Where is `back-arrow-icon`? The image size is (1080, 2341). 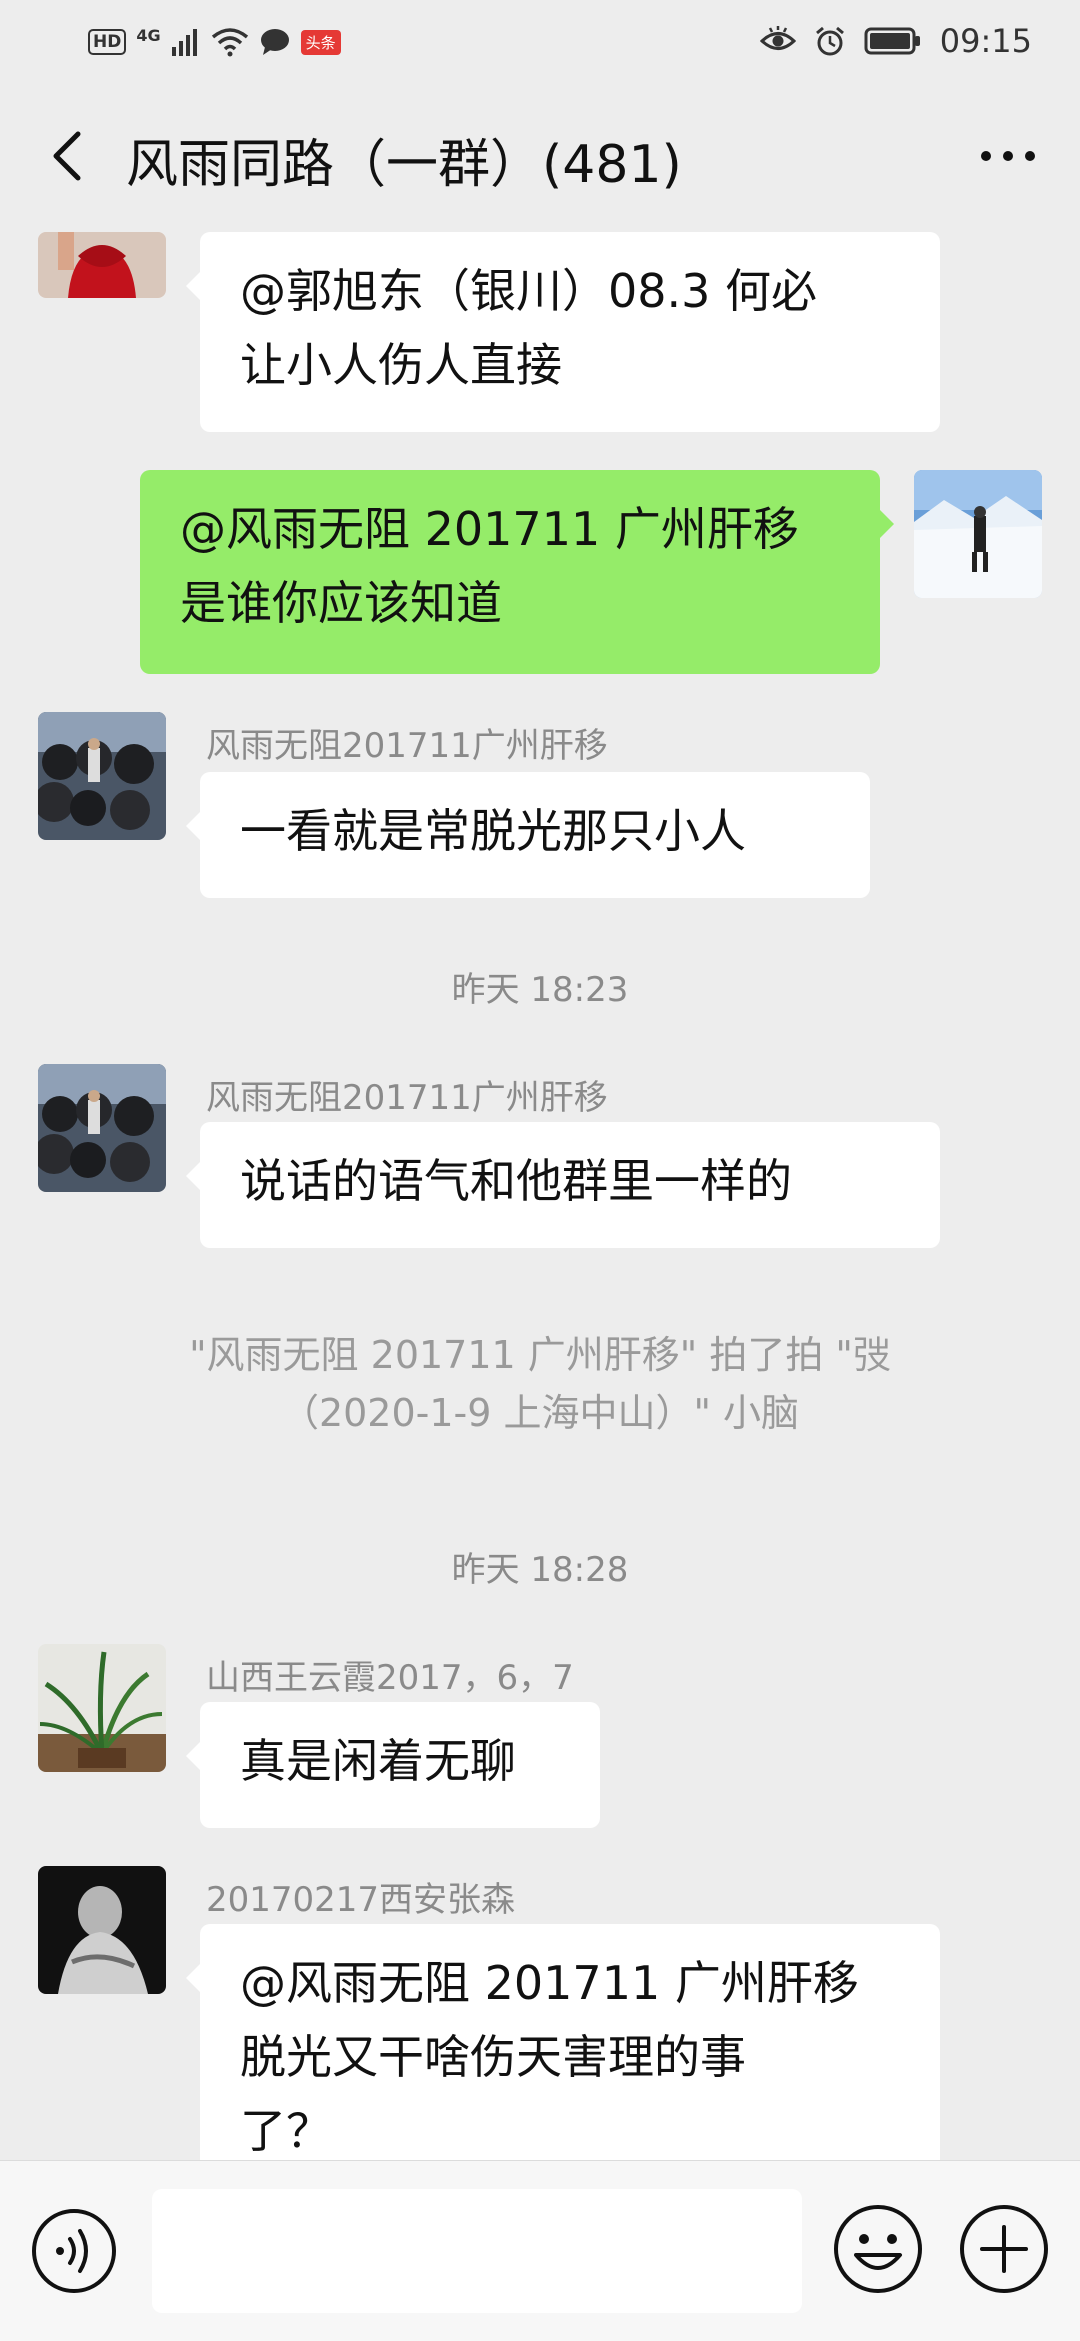
back-arrow-icon is located at coordinates (70, 156).